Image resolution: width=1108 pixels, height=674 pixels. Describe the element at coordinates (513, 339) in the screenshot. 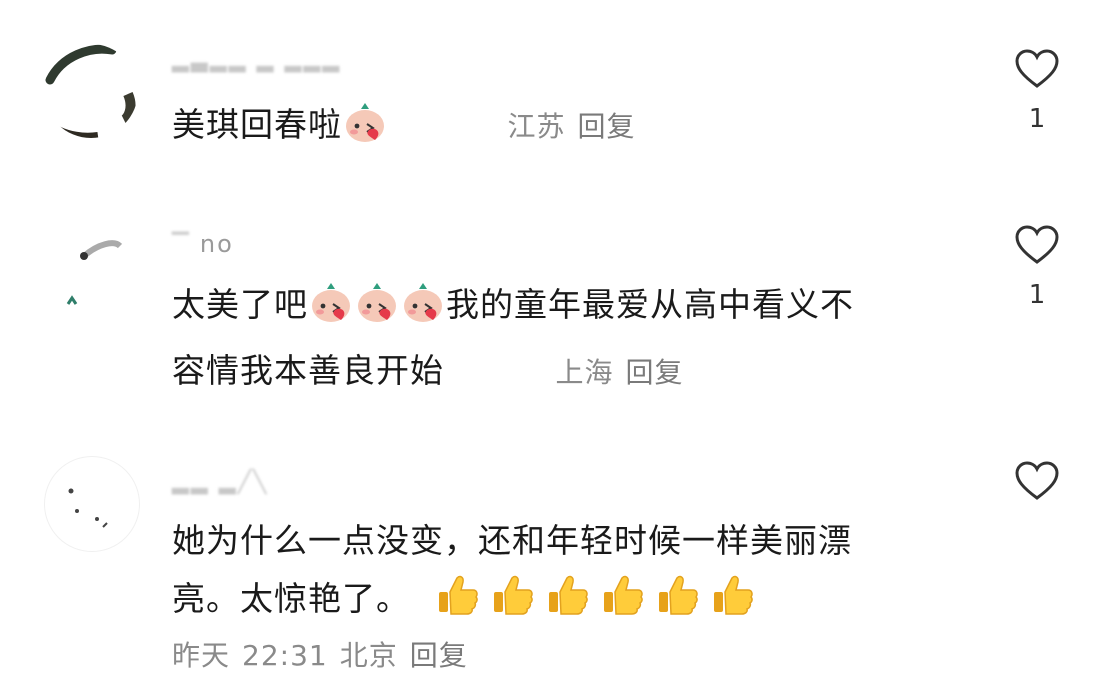

I see `comment-text: 太美了吧 我的童年最爱从高中看义不 容情我本善良开始 上海 回复` at that location.